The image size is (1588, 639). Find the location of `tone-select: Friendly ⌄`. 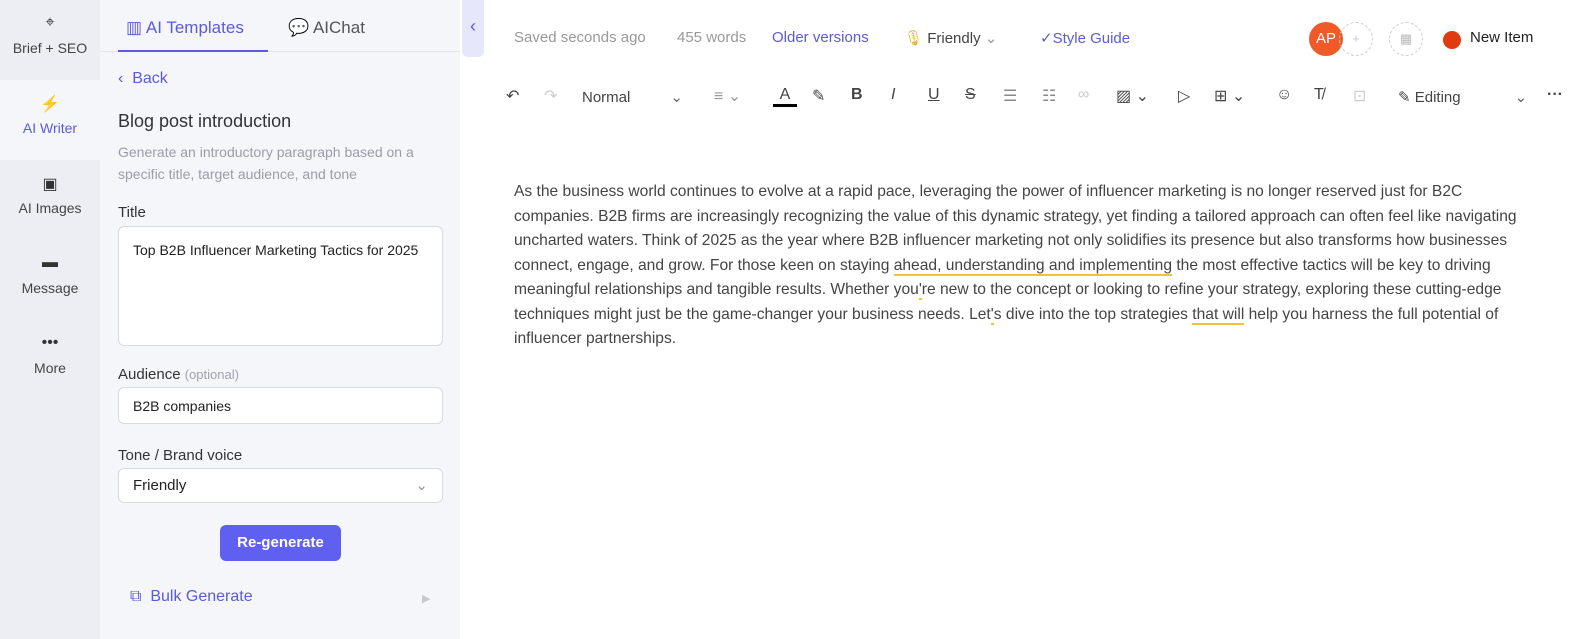

tone-select: Friendly ⌄ is located at coordinates (280, 485).